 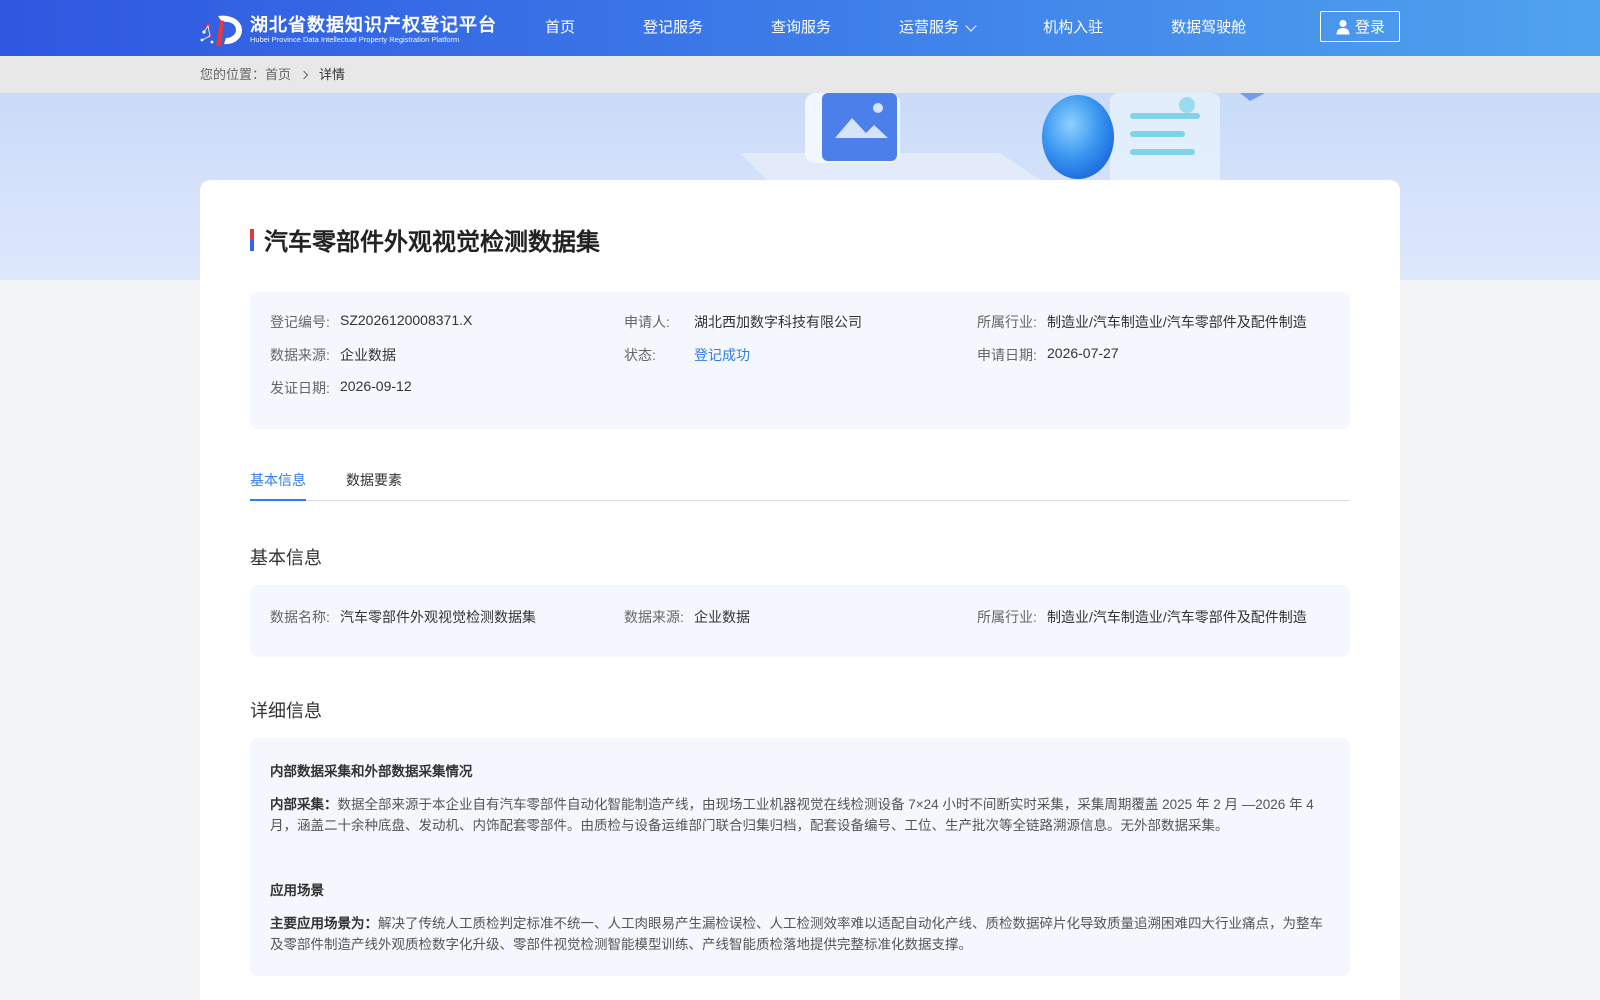 I want to click on summary-source: 数据来源: 企业数据, so click(x=333, y=355).